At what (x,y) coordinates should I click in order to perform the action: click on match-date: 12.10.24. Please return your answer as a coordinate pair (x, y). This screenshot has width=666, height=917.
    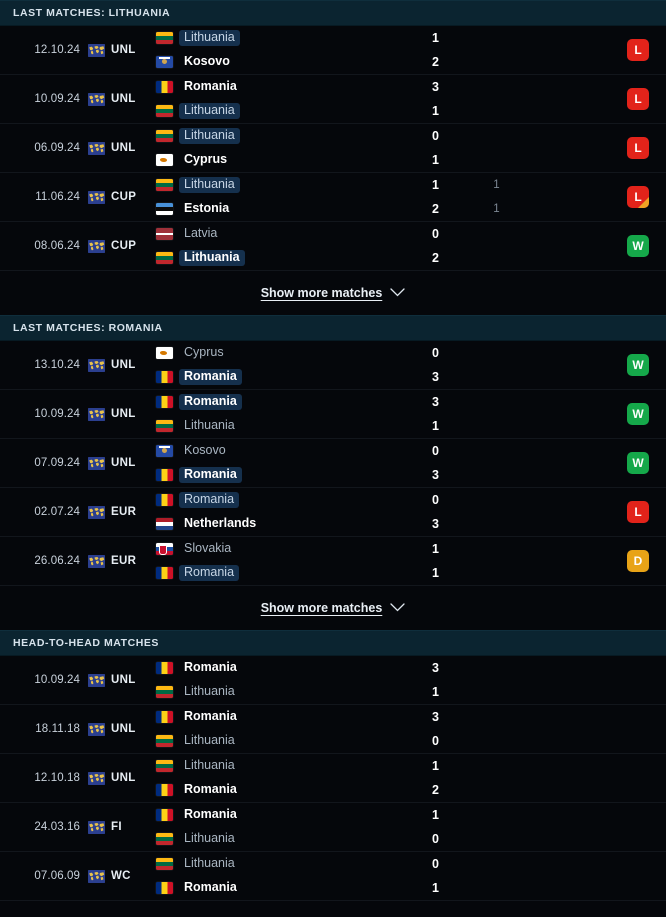
    Looking at the image, I should click on (41, 50).